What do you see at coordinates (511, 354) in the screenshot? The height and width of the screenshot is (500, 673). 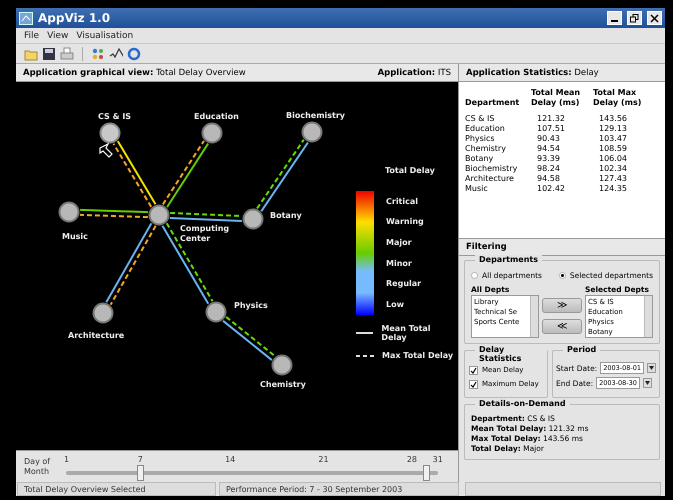 I see `group-title: Delay Statistics` at bounding box center [511, 354].